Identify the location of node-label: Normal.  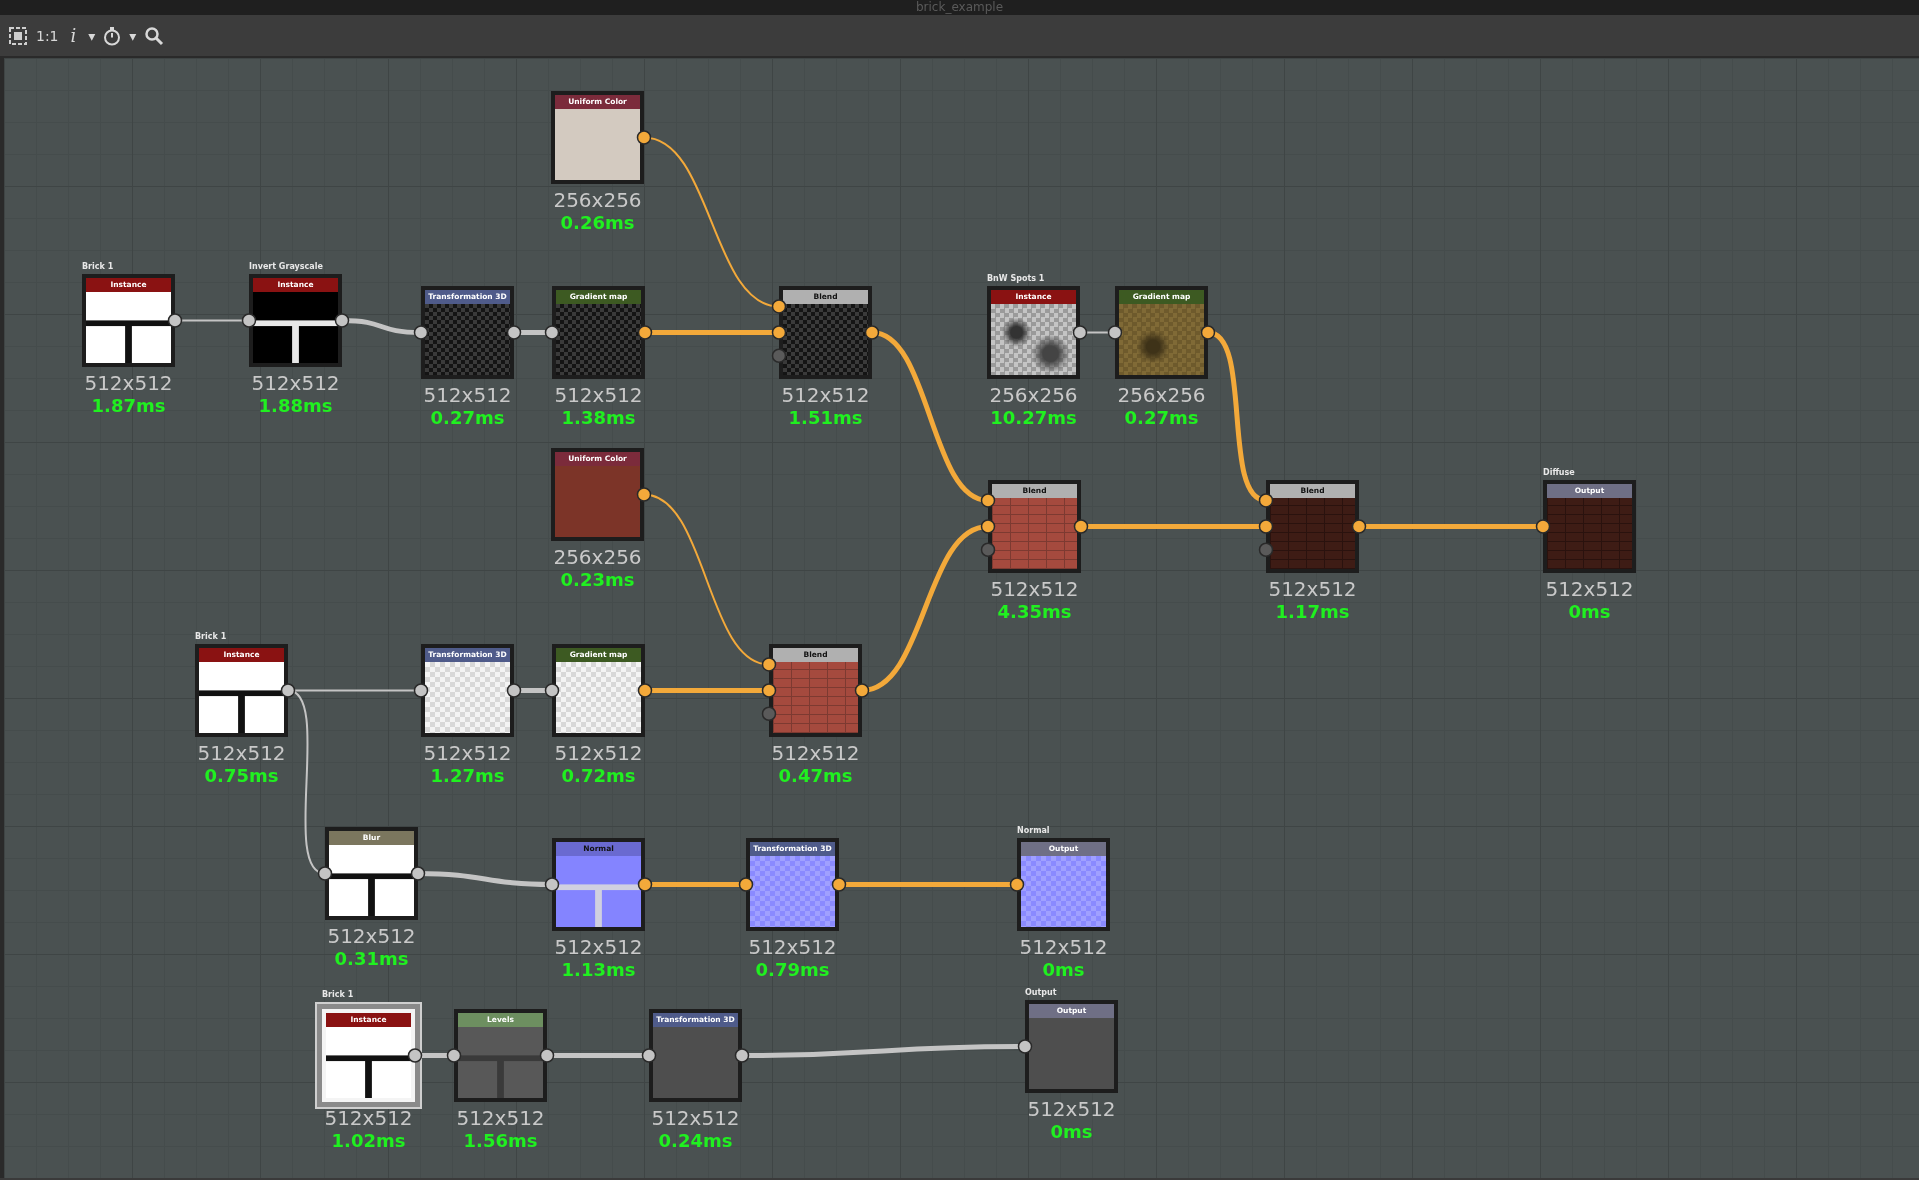
(1034, 831).